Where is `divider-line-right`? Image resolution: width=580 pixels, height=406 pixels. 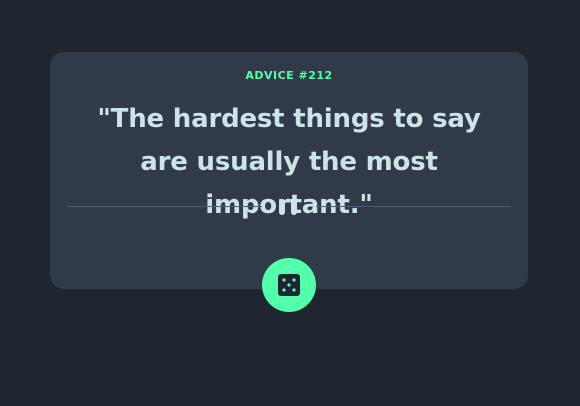 divider-line-right is located at coordinates (413, 206).